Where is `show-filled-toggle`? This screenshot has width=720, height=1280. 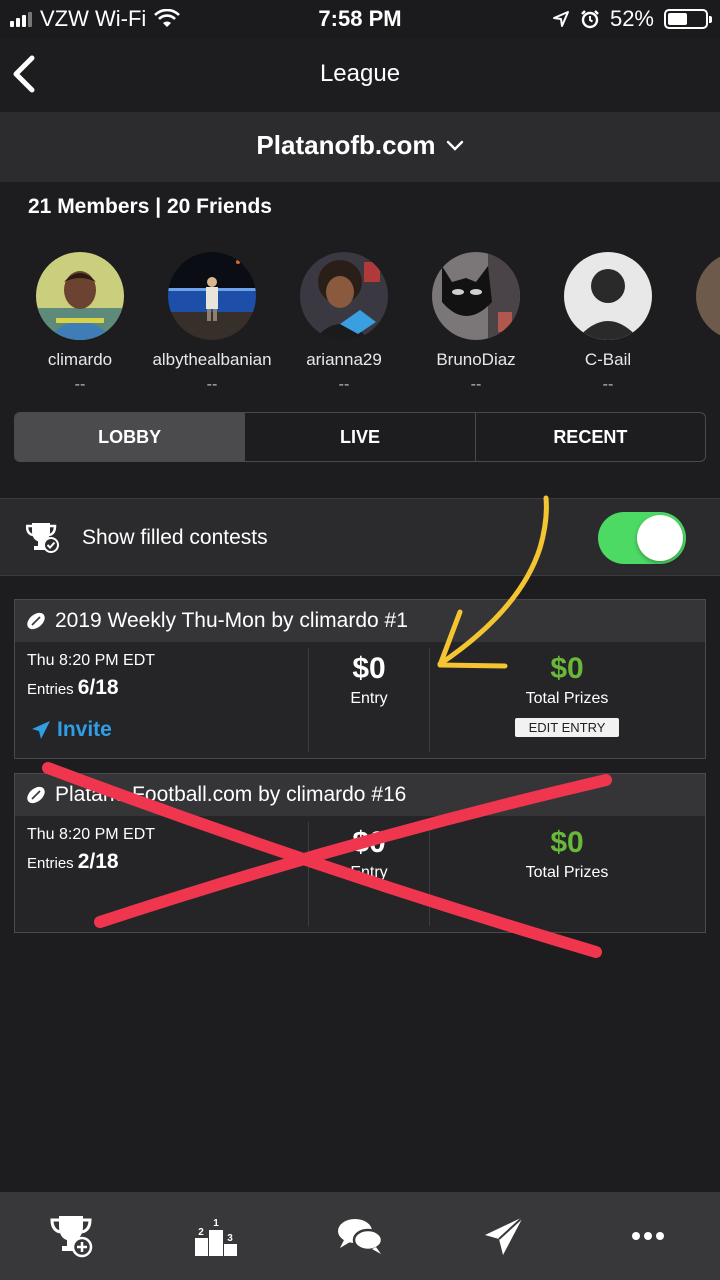
show-filled-toggle is located at coordinates (642, 538).